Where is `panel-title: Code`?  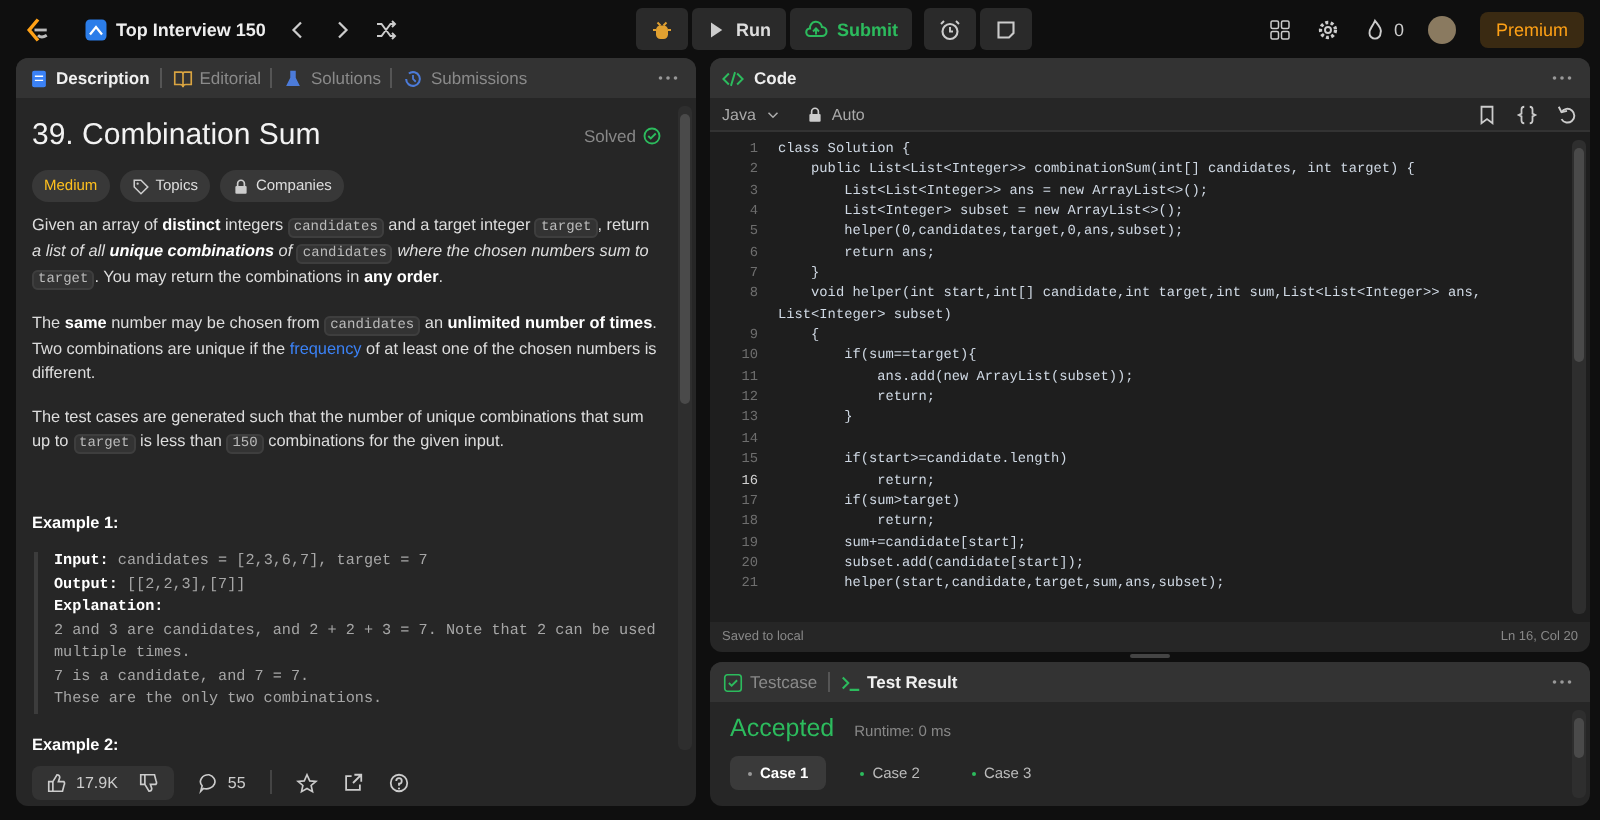
panel-title: Code is located at coordinates (775, 78).